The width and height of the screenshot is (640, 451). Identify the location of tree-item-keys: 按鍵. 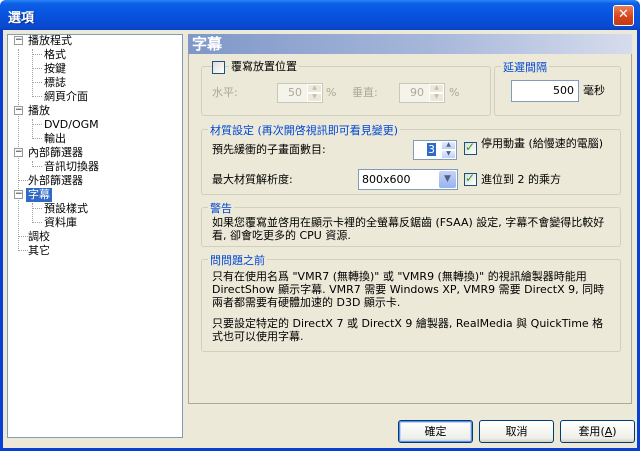
(55, 69).